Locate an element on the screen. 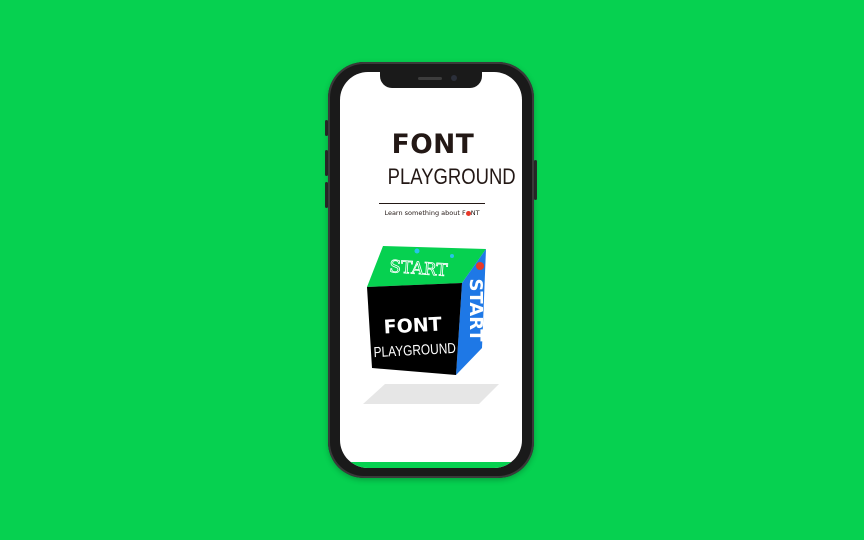 Image resolution: width=864 pixels, height=540 pixels. logo-divider is located at coordinates (432, 203).